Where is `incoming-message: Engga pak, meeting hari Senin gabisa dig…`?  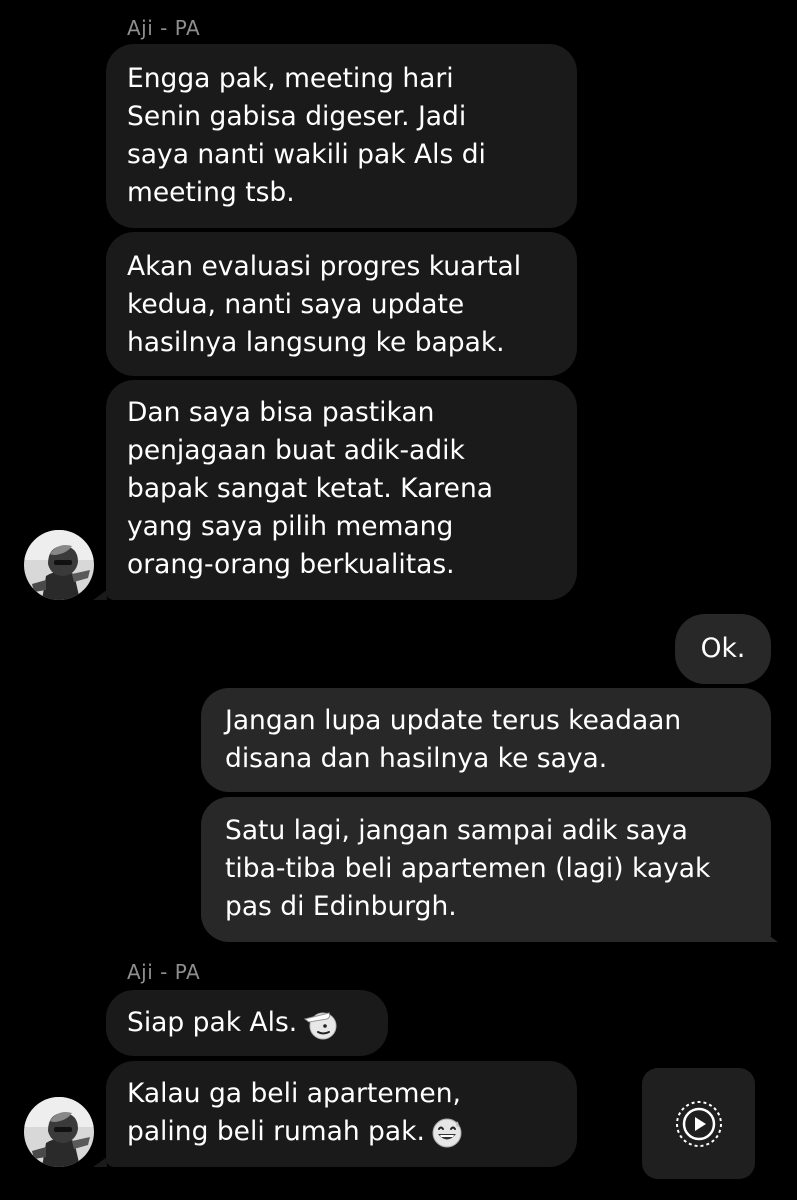 incoming-message: Engga pak, meeting hari Senin gabisa dig… is located at coordinates (341, 136).